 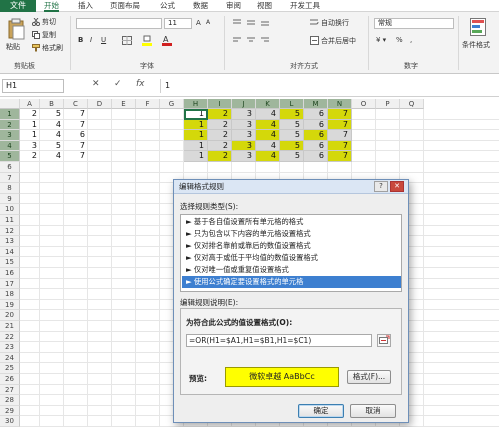 I want to click on font-size-select: 11, so click(x=178, y=23).